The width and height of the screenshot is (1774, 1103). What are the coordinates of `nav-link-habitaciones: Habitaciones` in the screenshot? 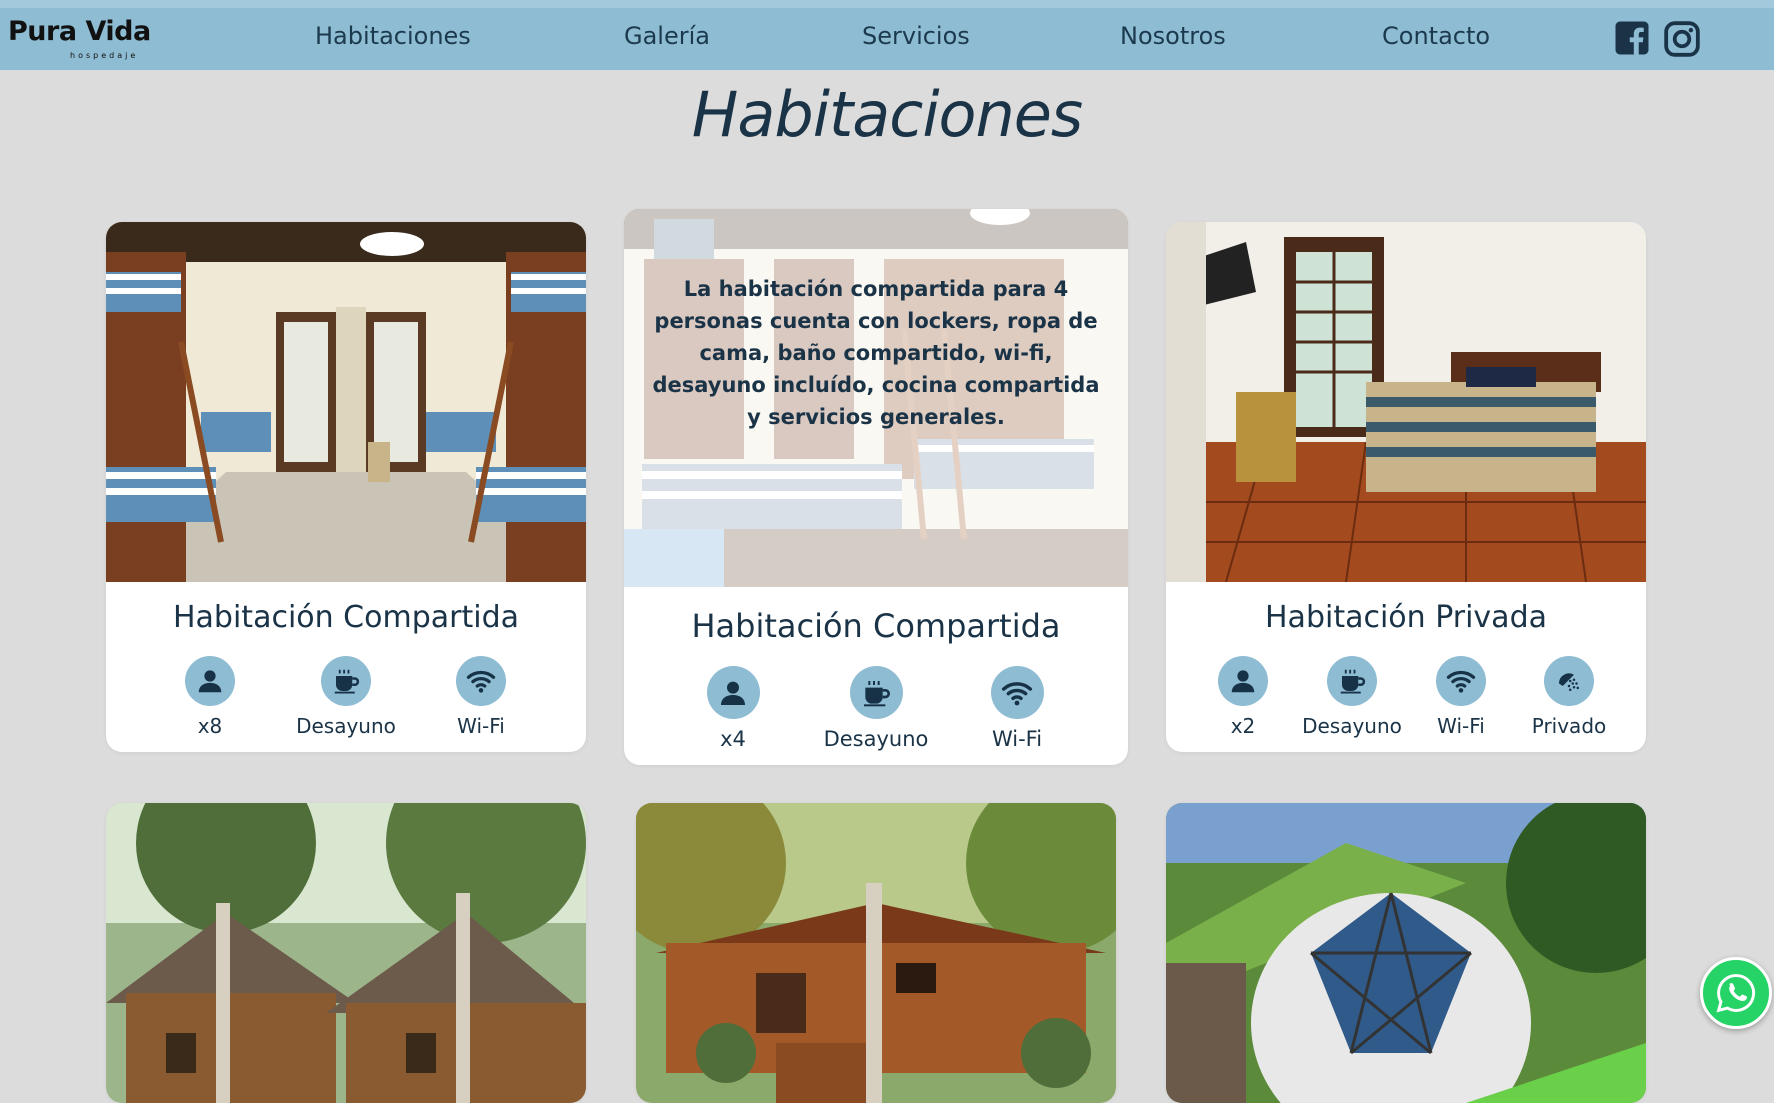 It's located at (393, 36).